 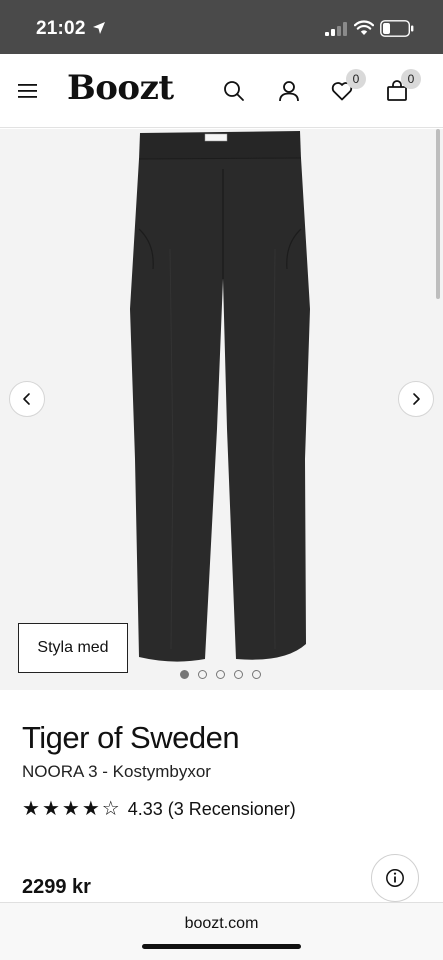 I want to click on rating-value: 4.33, so click(x=145, y=809).